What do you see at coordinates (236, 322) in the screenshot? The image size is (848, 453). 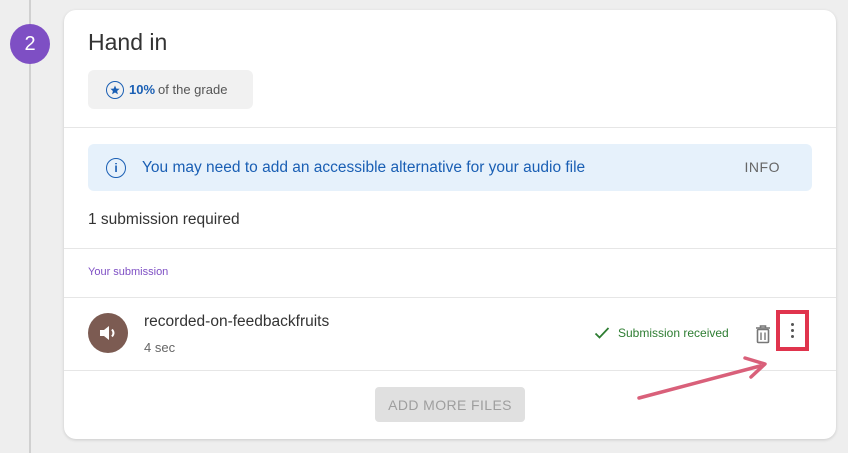 I see `submission-file-name: recorded-on-feedbackfruits` at bounding box center [236, 322].